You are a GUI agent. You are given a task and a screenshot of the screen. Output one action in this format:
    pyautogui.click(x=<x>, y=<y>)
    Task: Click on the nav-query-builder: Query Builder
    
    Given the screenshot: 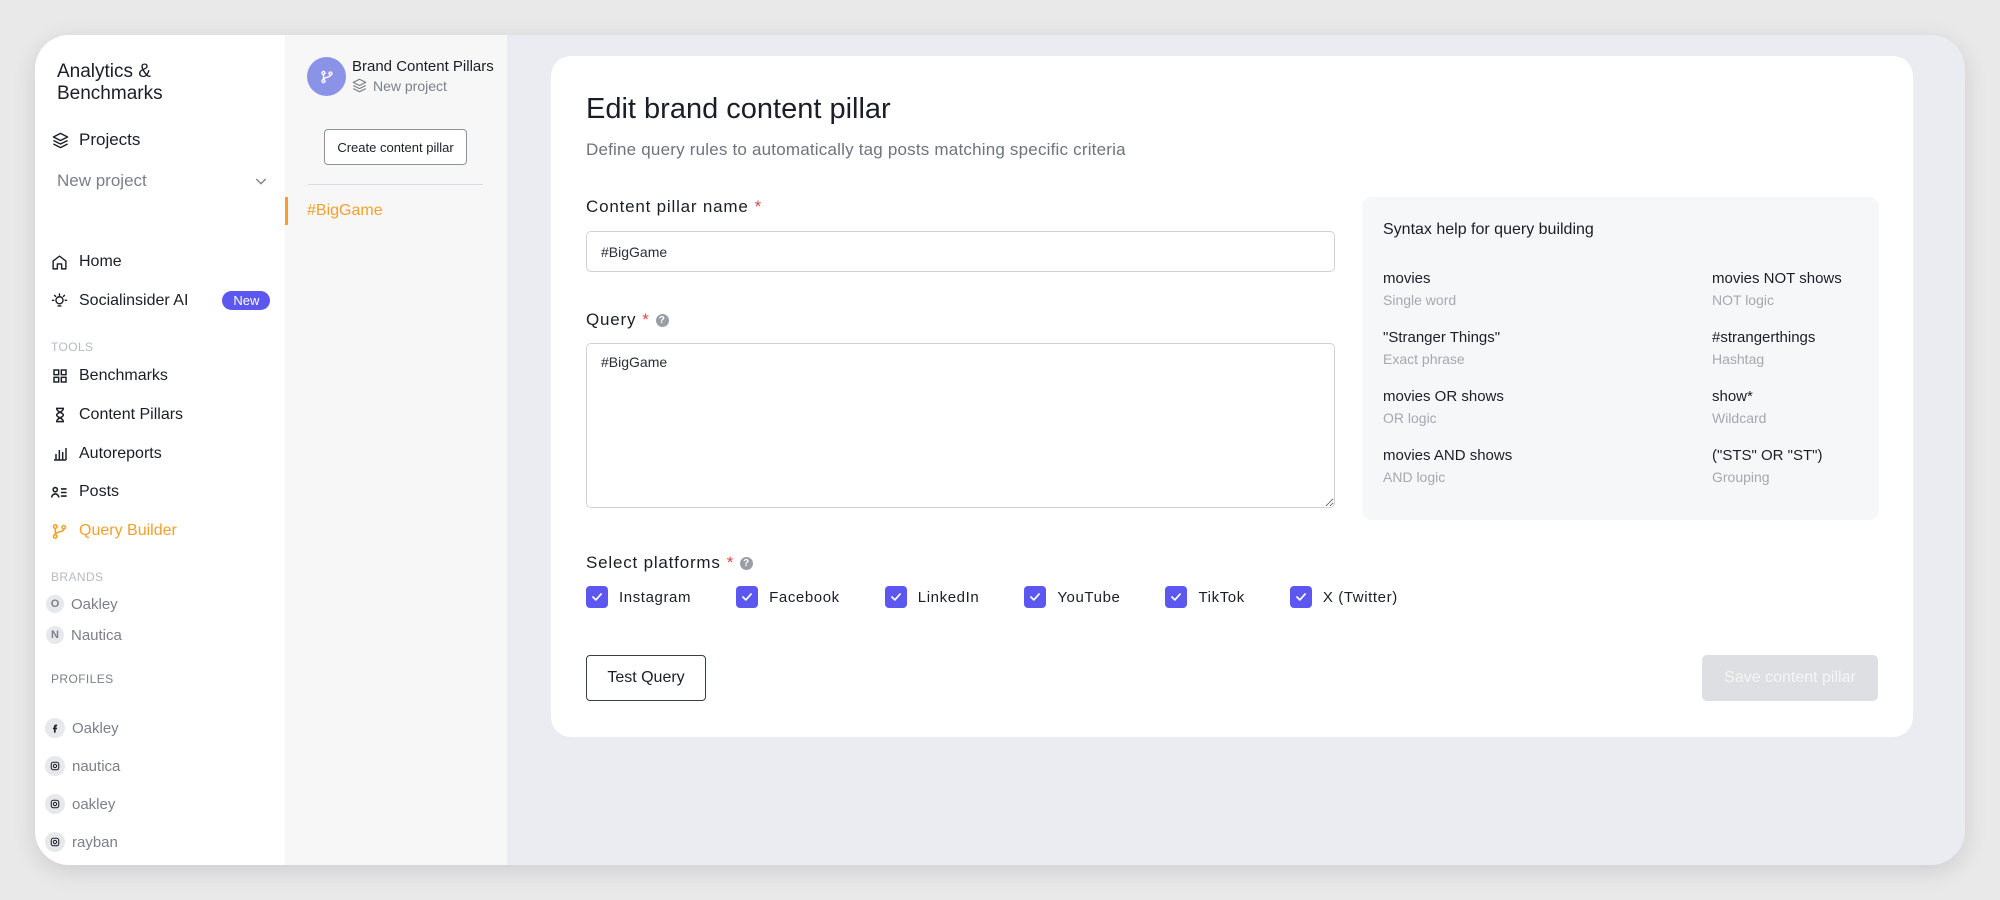 What is the action you would take?
    pyautogui.click(x=114, y=531)
    